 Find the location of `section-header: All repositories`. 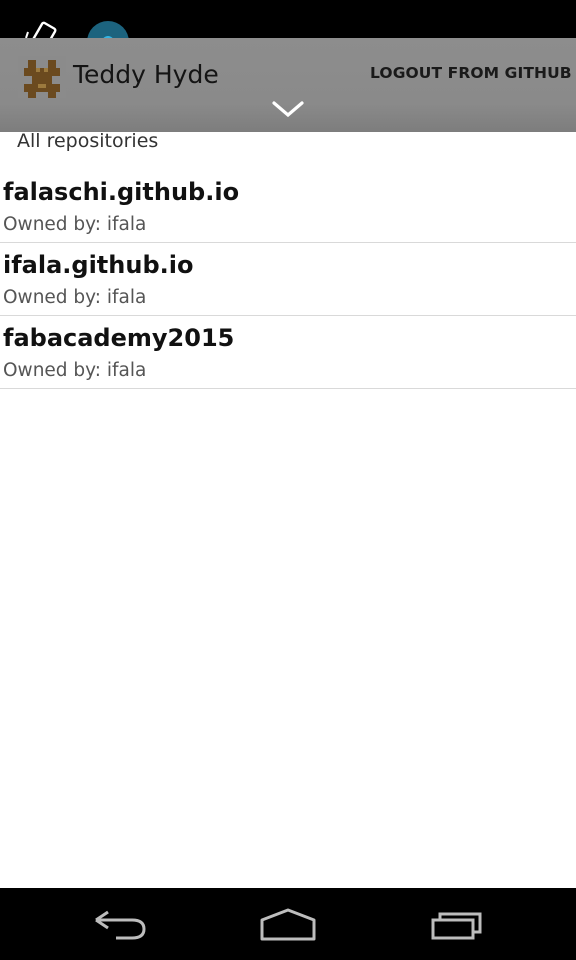

section-header: All repositories is located at coordinates (88, 141).